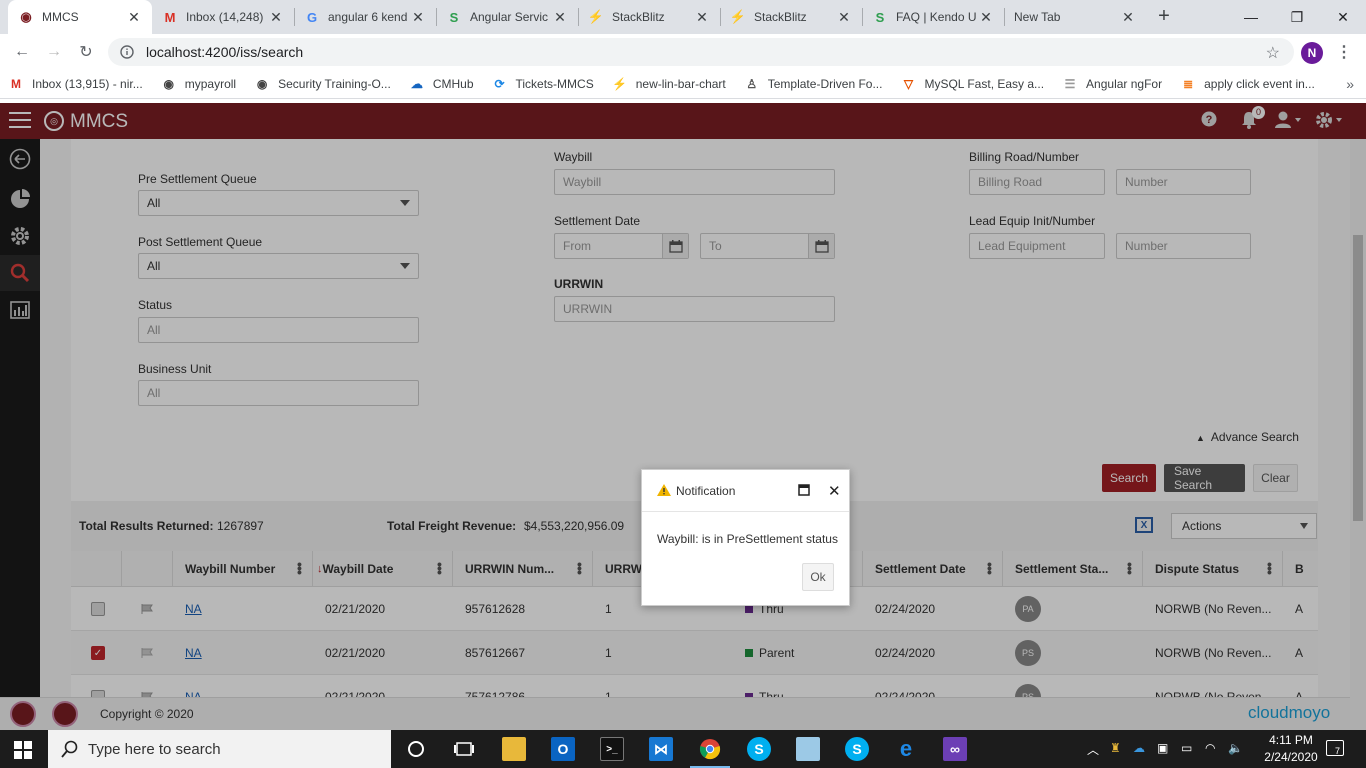  What do you see at coordinates (1112, 84) in the screenshot?
I see `bookmark-item: ☰ Angular ngFor` at bounding box center [1112, 84].